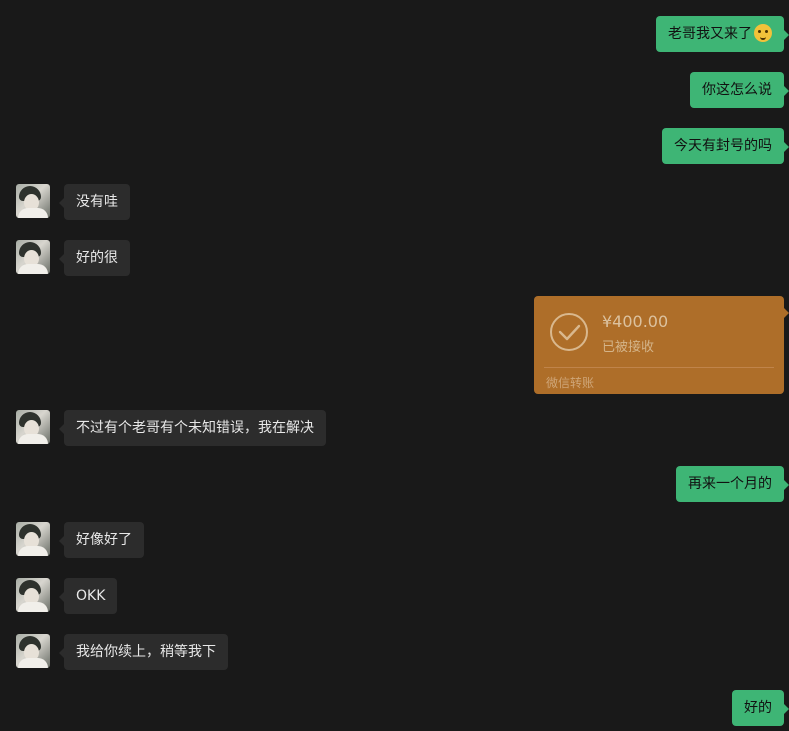 The image size is (789, 731). I want to click on incoming-message-bubble: 没有哇, so click(94, 202).